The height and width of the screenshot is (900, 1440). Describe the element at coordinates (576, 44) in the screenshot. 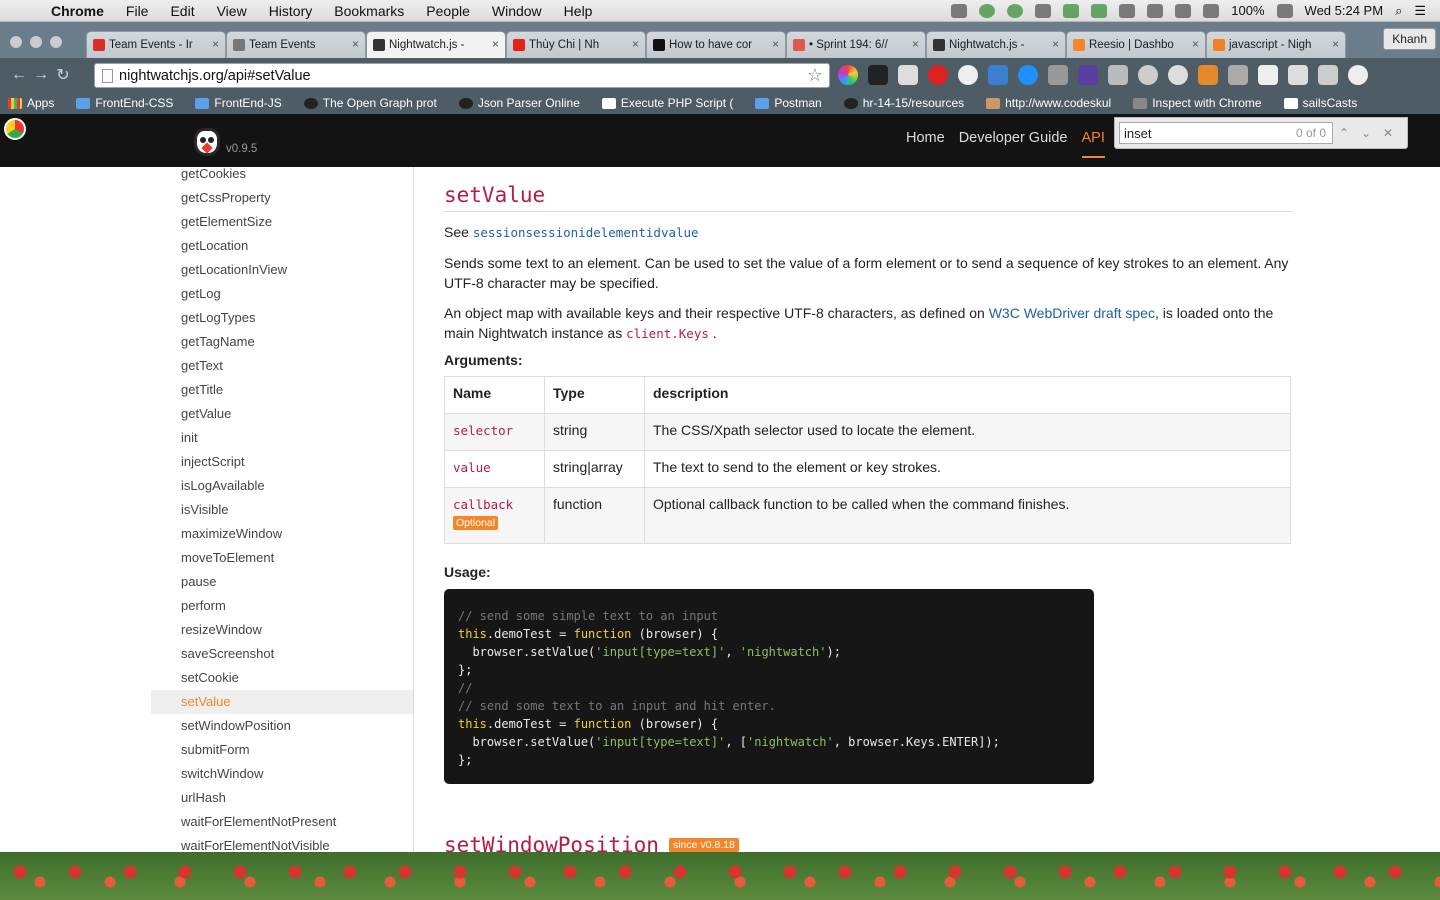

I see `browser-tab: Thùy Chi | Nh ×` at that location.